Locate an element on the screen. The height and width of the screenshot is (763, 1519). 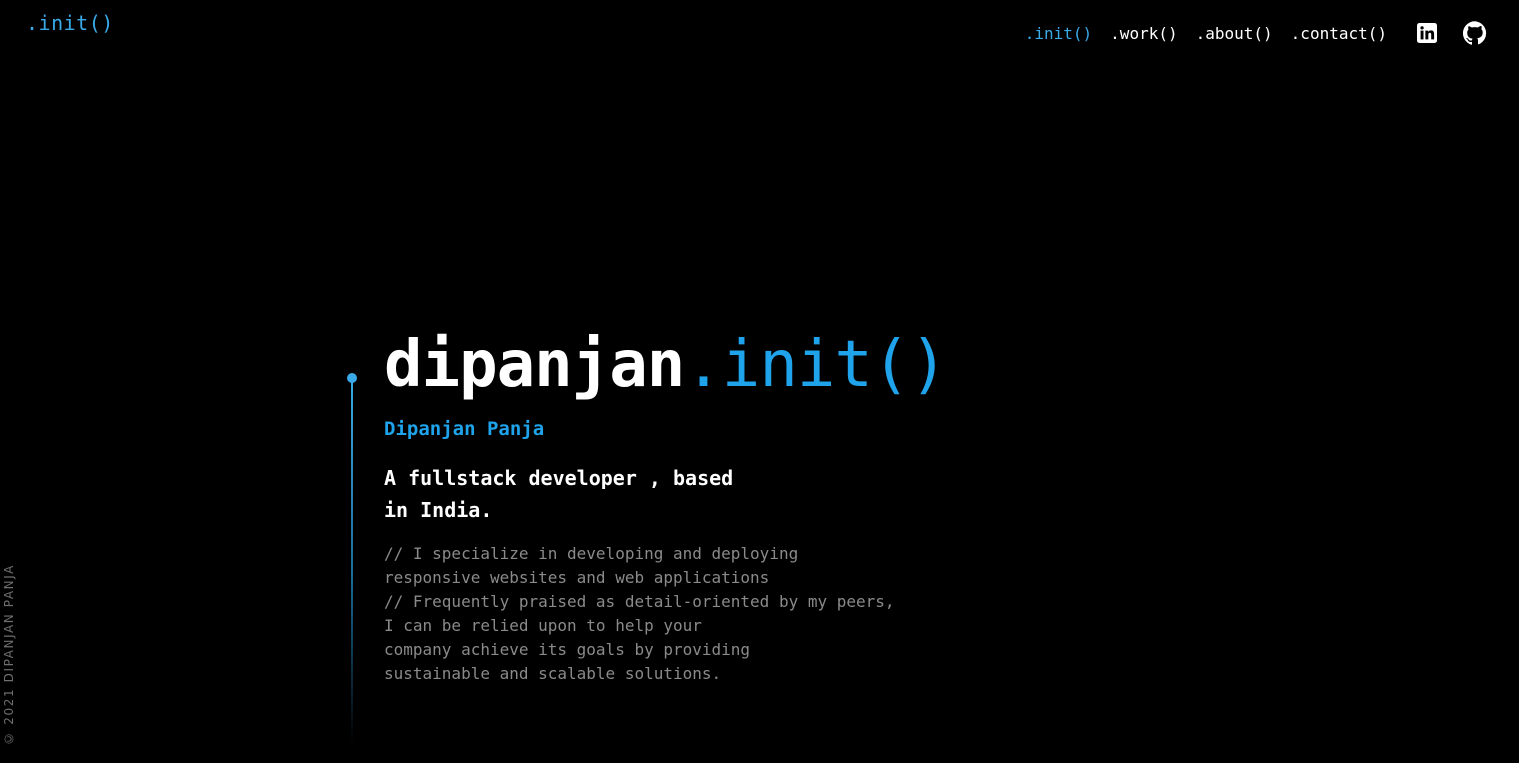
linkedin-icon is located at coordinates (1427, 33).